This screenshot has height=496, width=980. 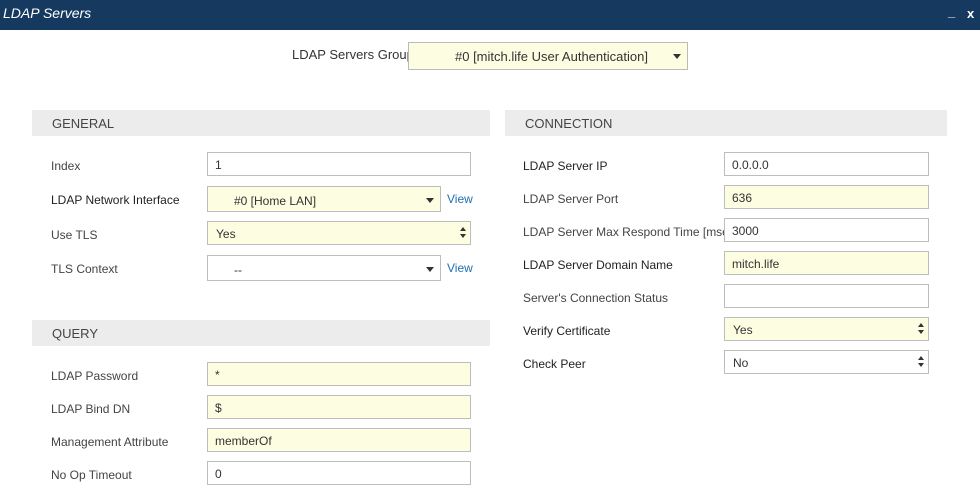 I want to click on ldap-password-label: LDAP Password, so click(x=95, y=376).